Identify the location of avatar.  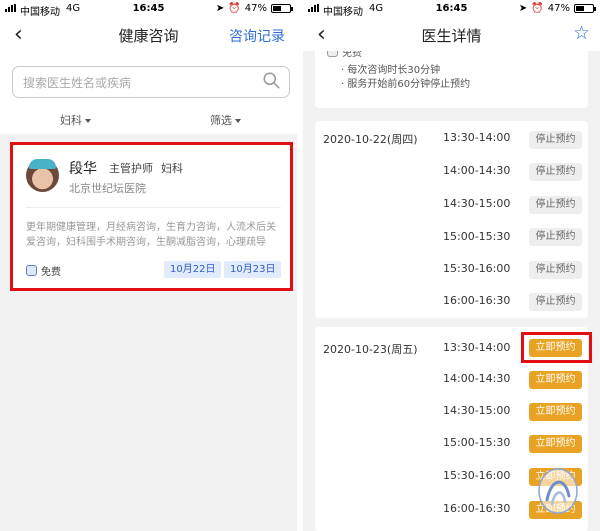
(42, 175).